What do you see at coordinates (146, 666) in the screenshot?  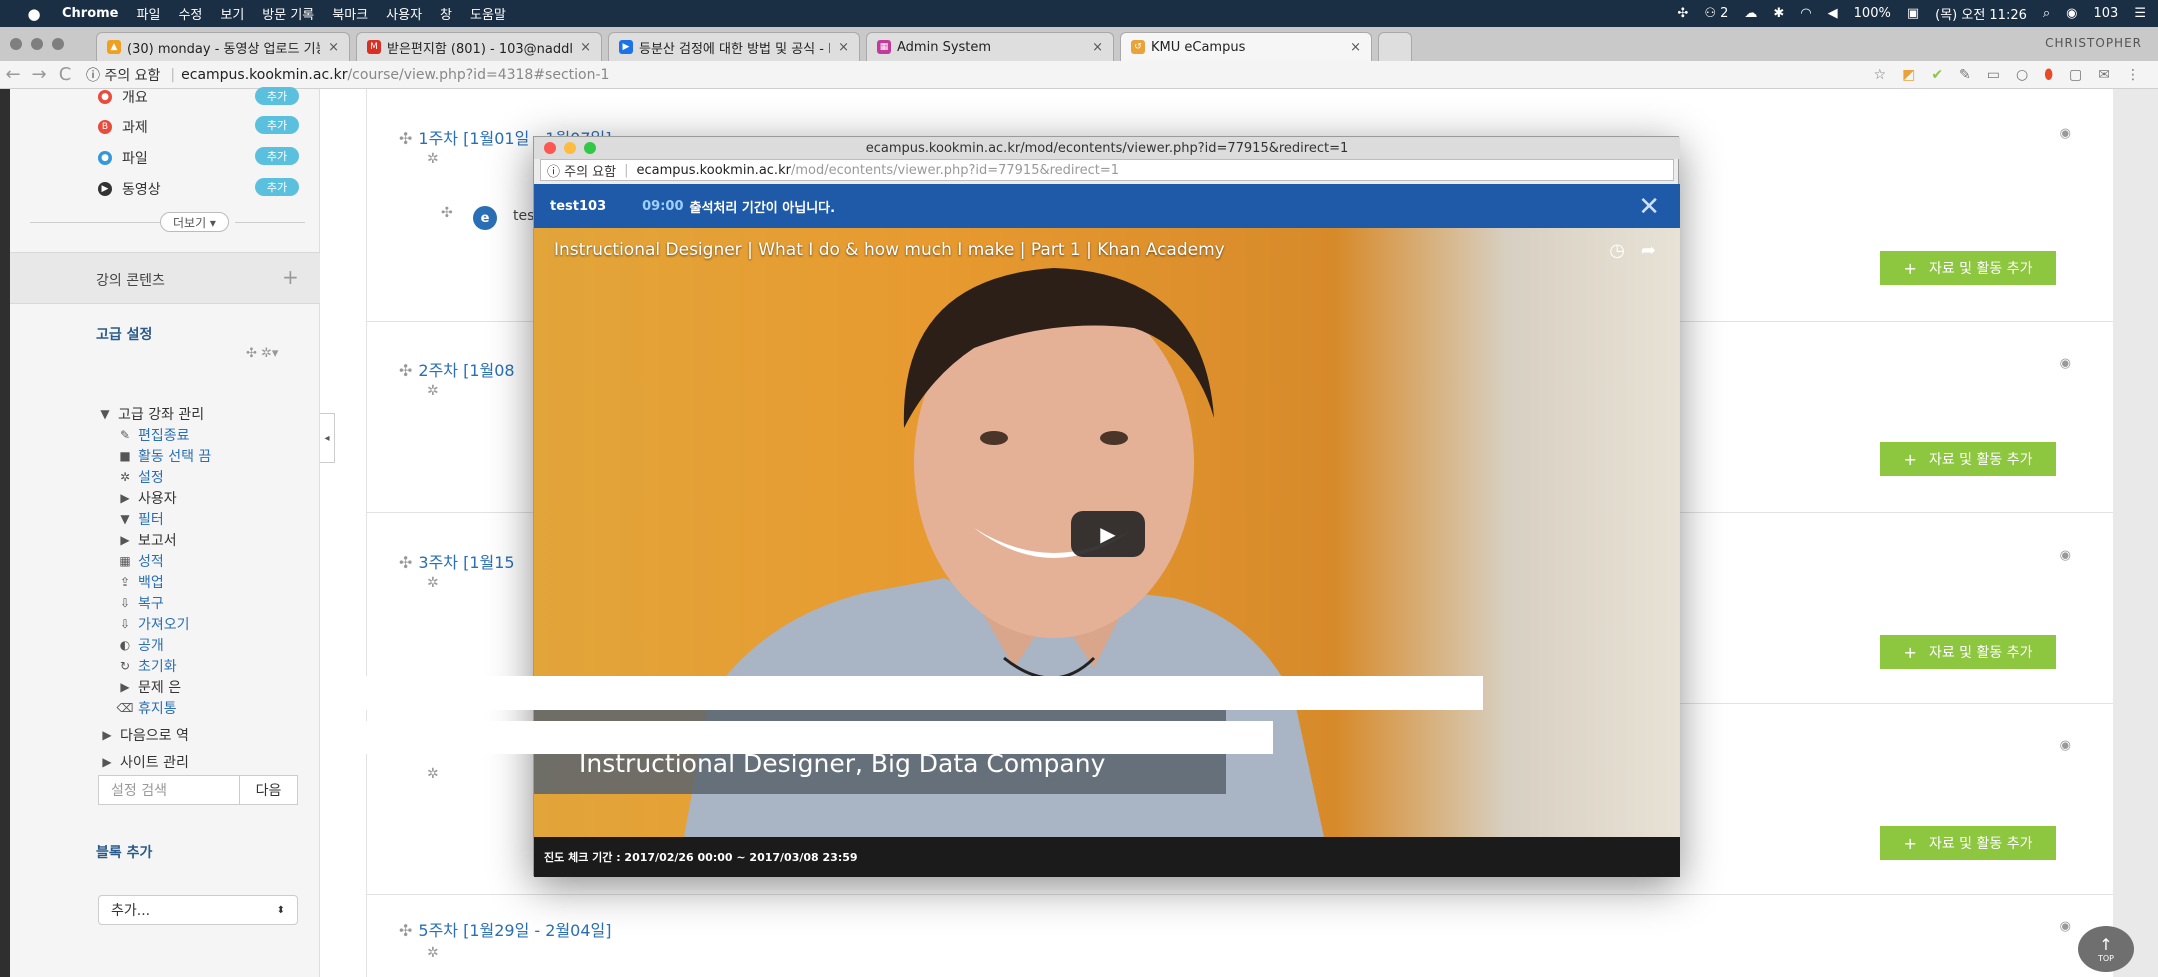 I see `tree-item-reset: ↻ 초기화` at bounding box center [146, 666].